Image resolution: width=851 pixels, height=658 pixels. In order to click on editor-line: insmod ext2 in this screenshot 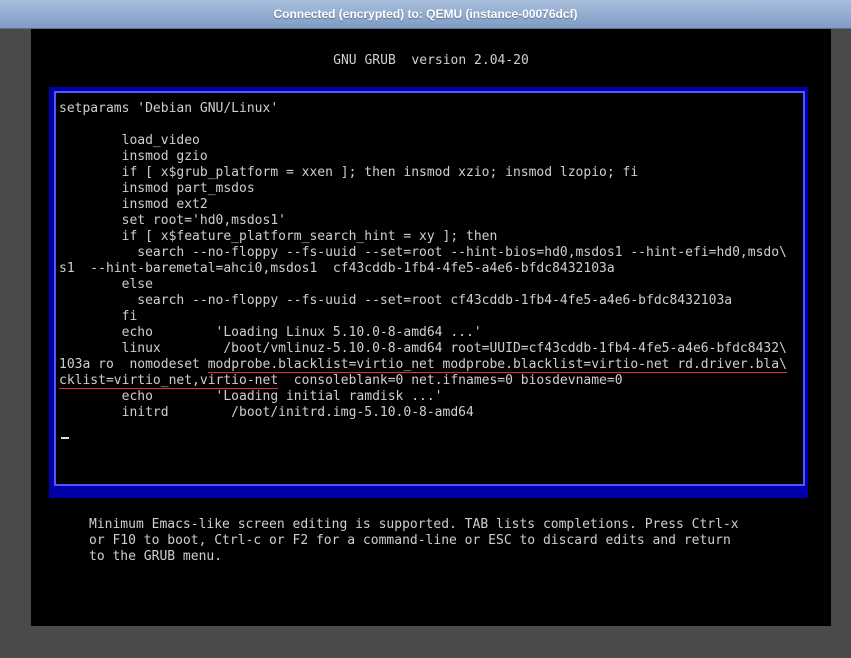, I will do `click(133, 204)`.